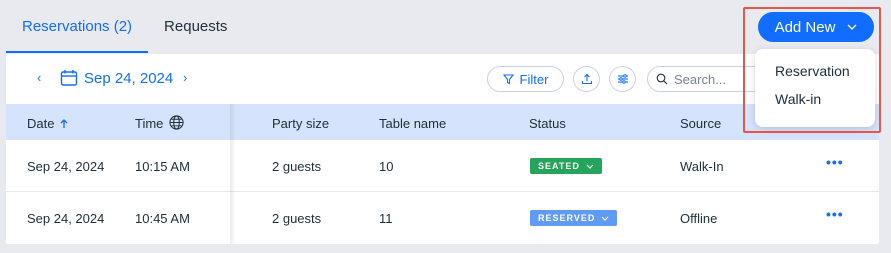 This screenshot has width=891, height=253. I want to click on column-header-table-name: Table name, so click(413, 123).